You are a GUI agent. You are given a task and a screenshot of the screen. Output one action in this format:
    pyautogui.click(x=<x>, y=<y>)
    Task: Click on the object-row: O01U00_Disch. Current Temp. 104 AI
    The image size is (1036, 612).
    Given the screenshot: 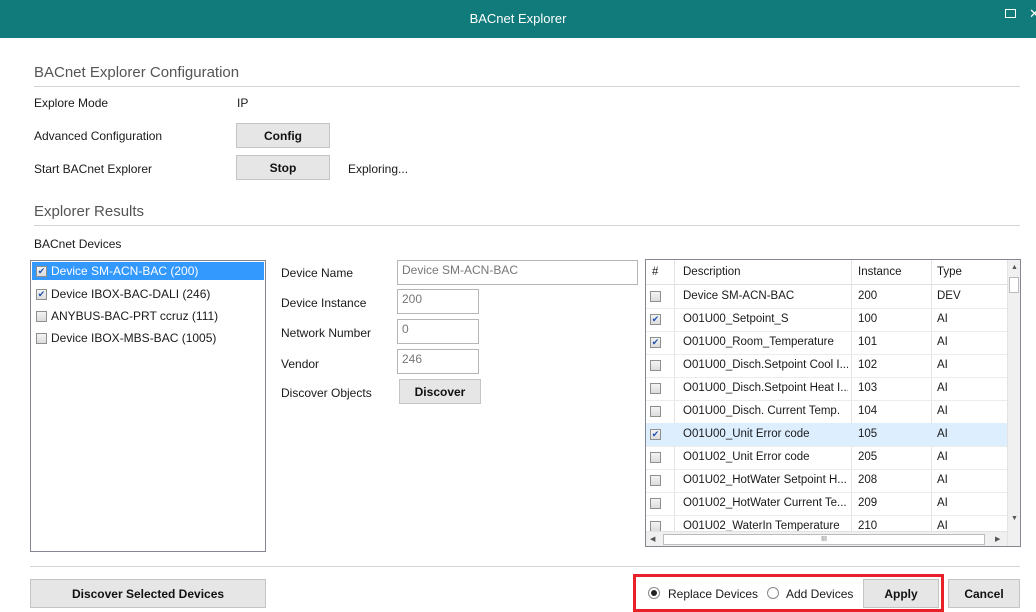 What is the action you would take?
    pyautogui.click(x=827, y=412)
    